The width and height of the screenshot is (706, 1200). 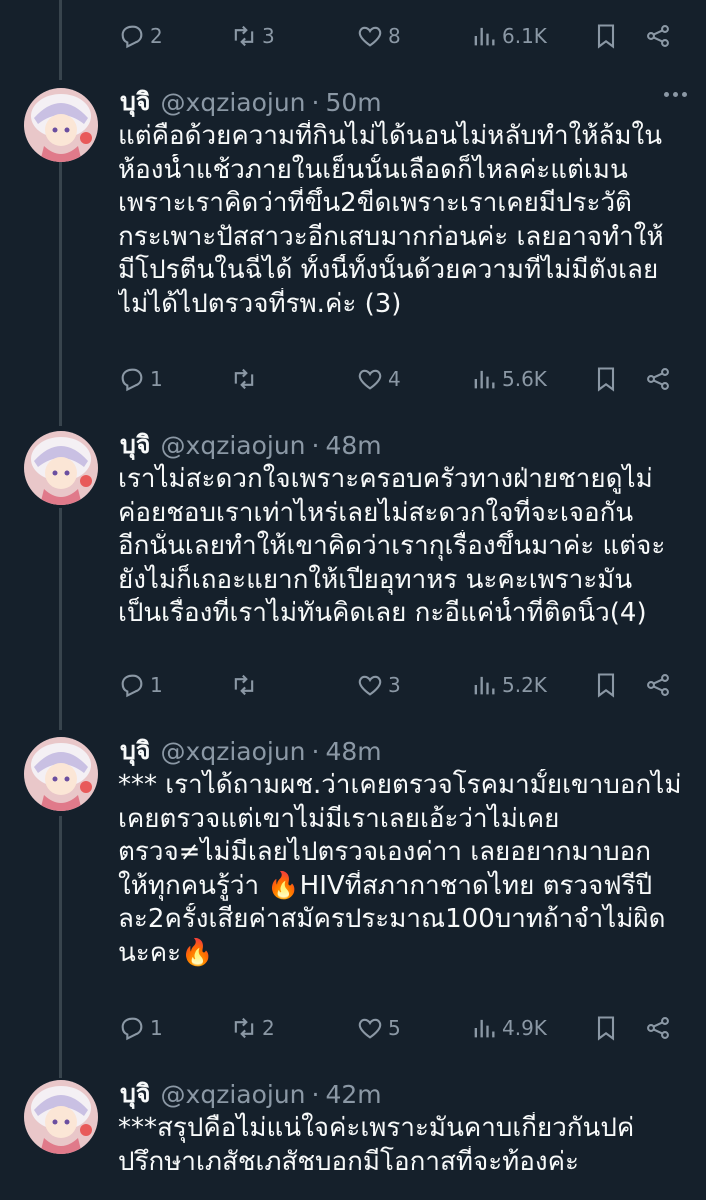 What do you see at coordinates (353, 1094) in the screenshot?
I see `timestamp: 42m` at bounding box center [353, 1094].